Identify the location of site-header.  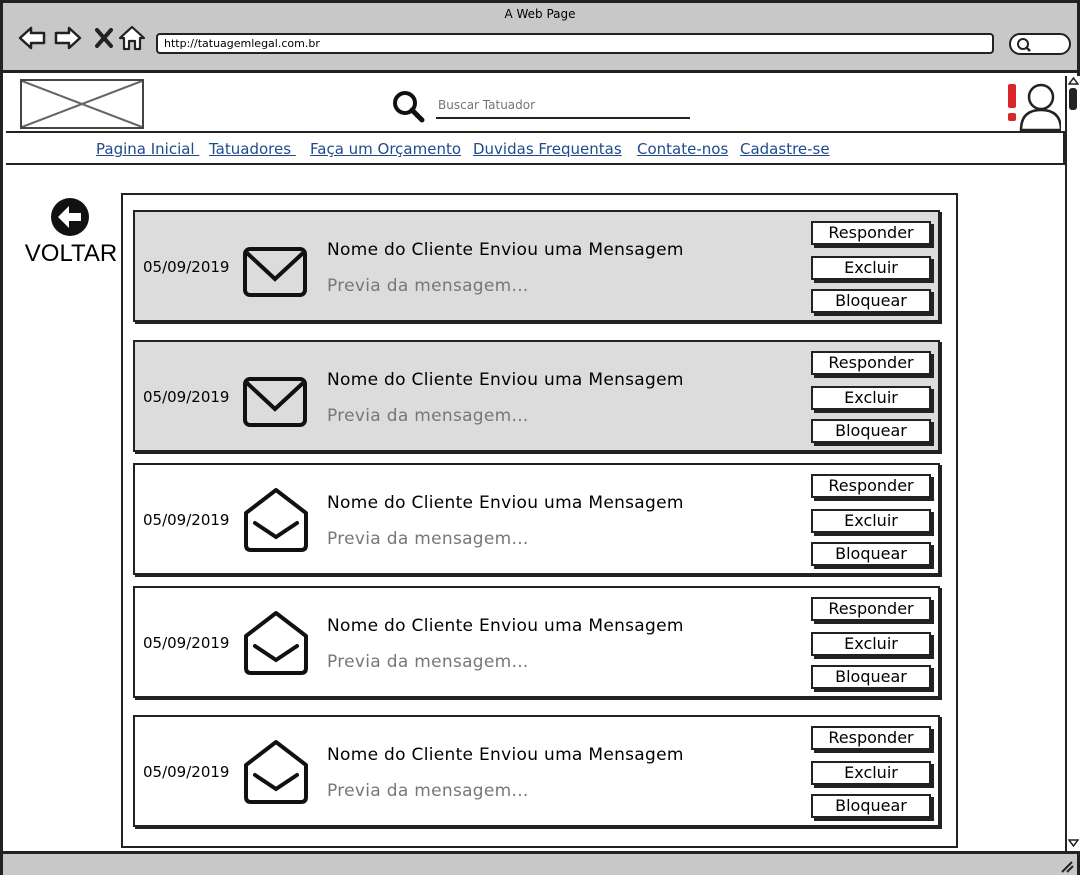
(535, 104).